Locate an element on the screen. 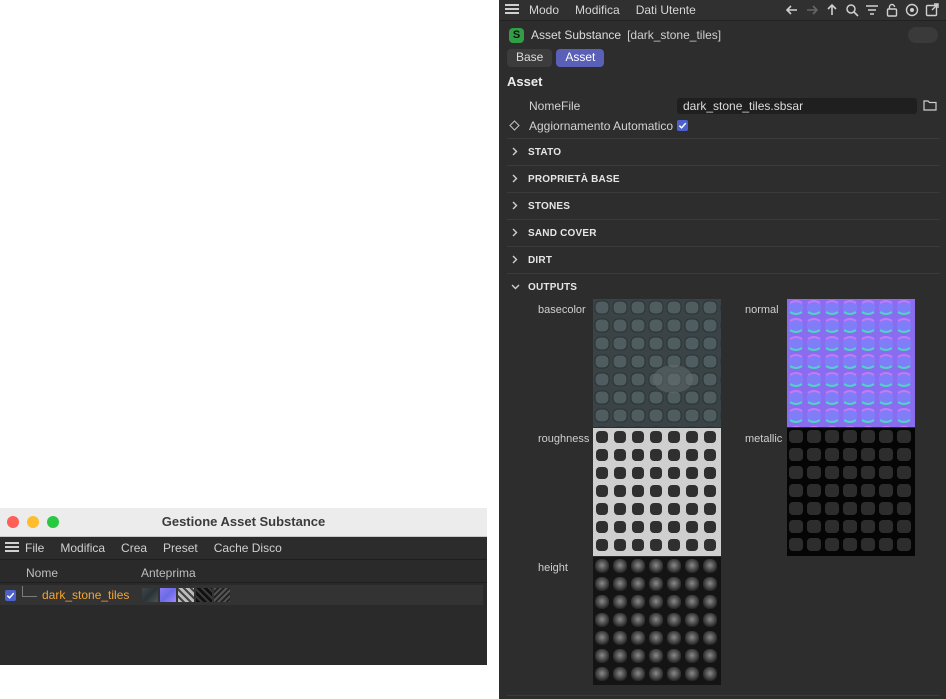 The width and height of the screenshot is (946, 699). menu-preset: Preset is located at coordinates (180, 548).